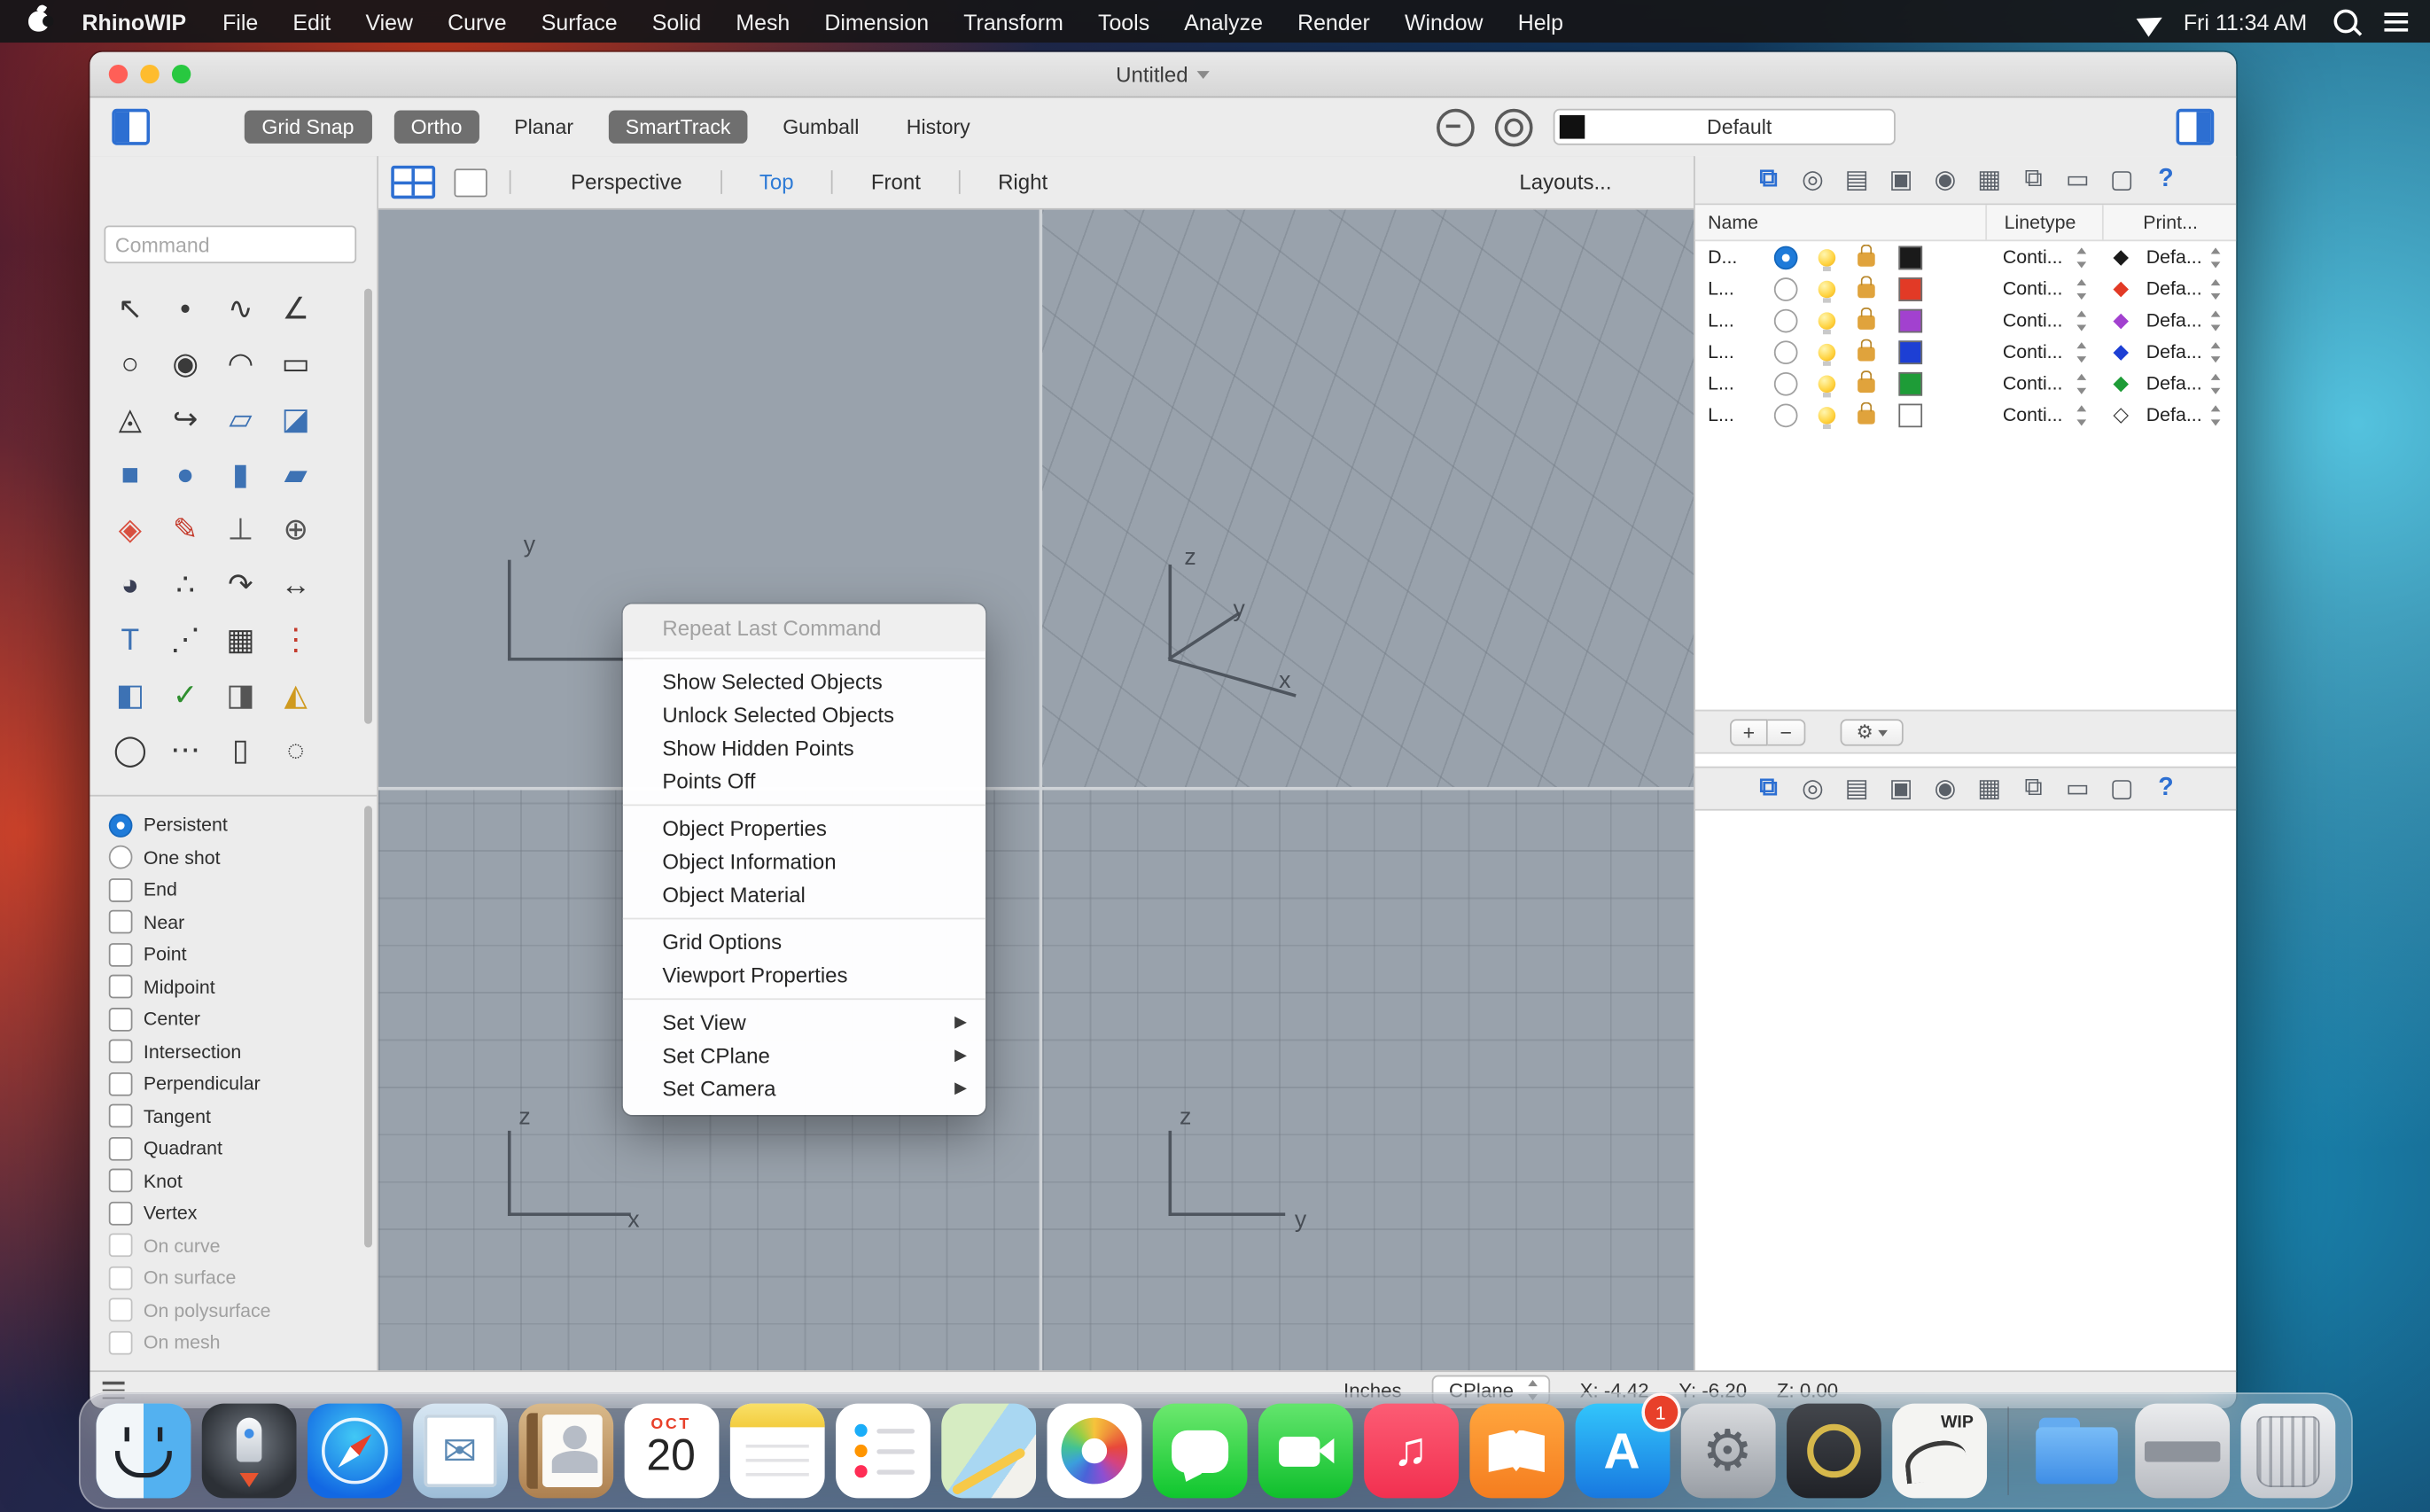  Describe the element at coordinates (248, 1451) in the screenshot. I see `dock-icon-launchpad` at that location.